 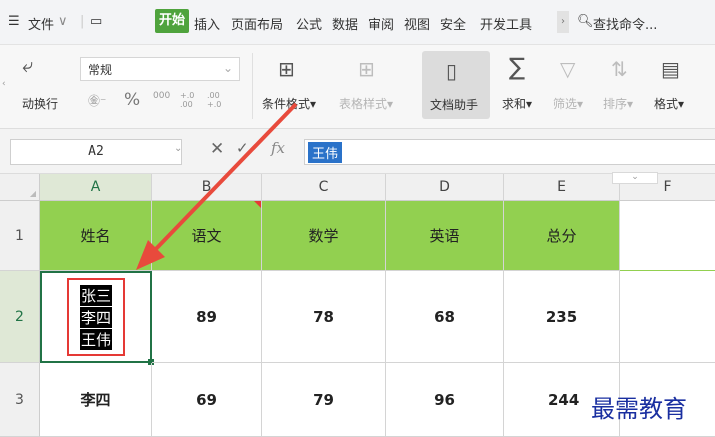 What do you see at coordinates (224, 178) in the screenshot?
I see `arrow-shaft` at bounding box center [224, 178].